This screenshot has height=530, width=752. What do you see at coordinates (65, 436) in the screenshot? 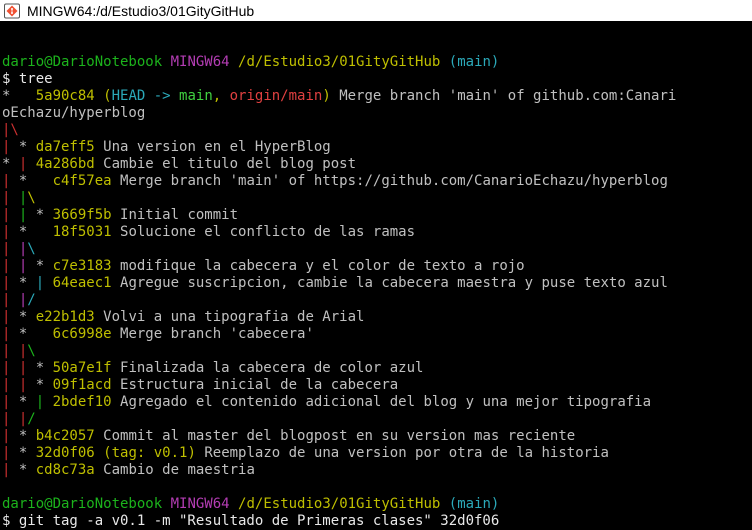
I see `terminal-text: b4c2057` at bounding box center [65, 436].